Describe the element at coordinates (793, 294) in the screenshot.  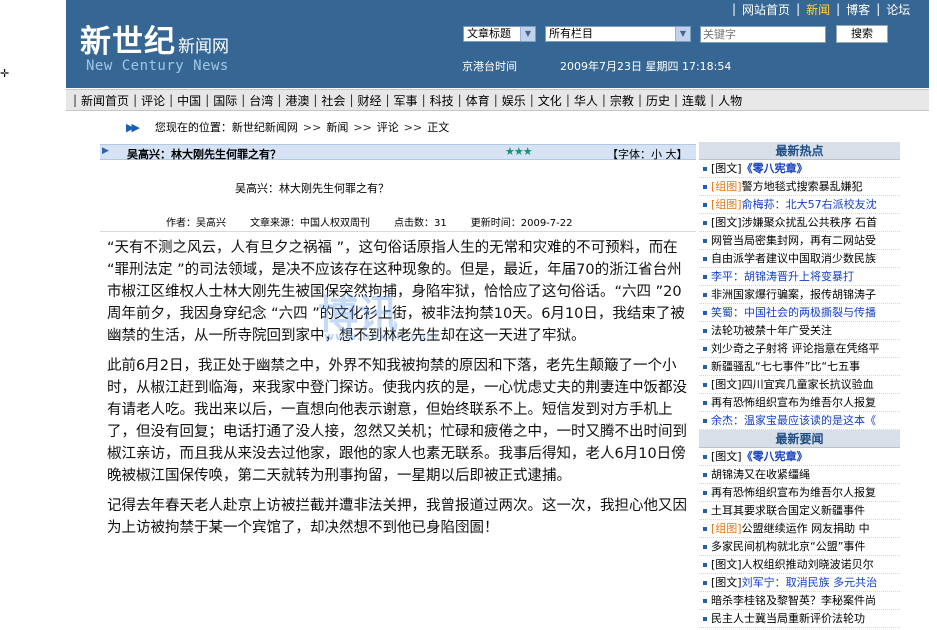
I see `news-item-link: 非洲国家爆行骗案，报传胡锦涛子` at that location.